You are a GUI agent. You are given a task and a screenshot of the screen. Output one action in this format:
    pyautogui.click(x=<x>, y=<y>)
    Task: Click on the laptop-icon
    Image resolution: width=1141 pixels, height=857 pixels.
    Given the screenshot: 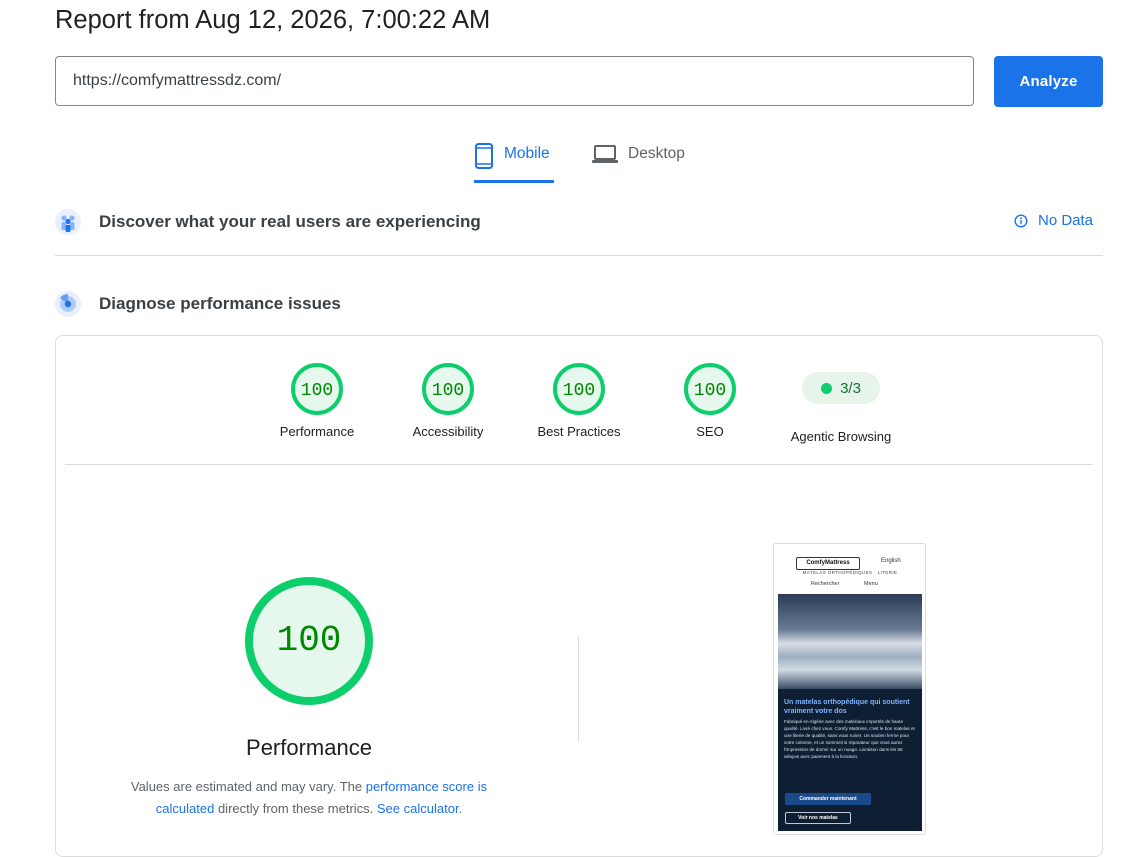 What is the action you would take?
    pyautogui.click(x=605, y=154)
    